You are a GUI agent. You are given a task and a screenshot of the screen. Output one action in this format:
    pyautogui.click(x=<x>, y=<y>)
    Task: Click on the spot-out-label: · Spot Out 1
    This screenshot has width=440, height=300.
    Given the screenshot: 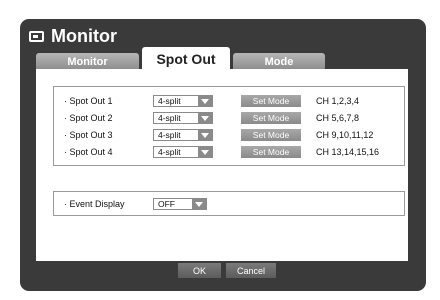 What is the action you would take?
    pyautogui.click(x=88, y=101)
    